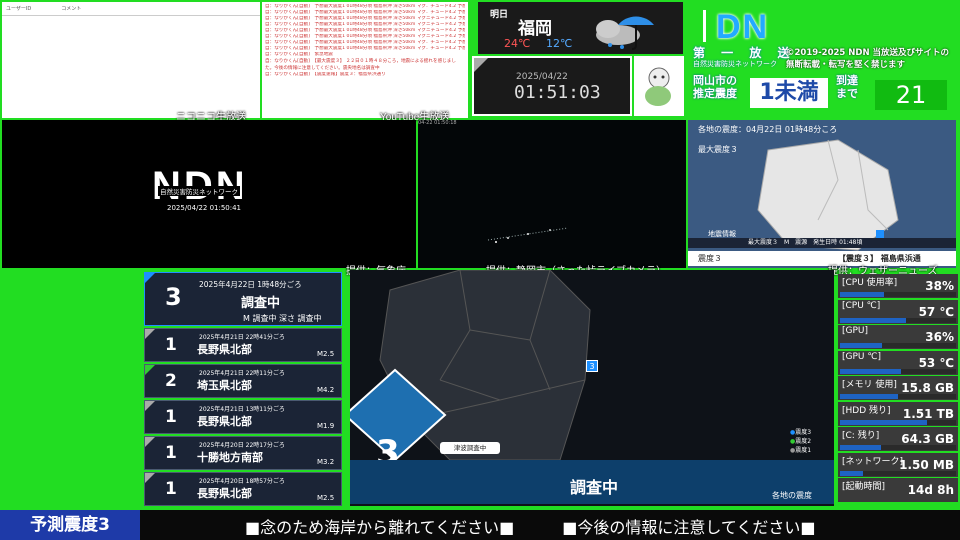  I want to click on system-stat-row: [GPU] 36%, so click(898, 337).